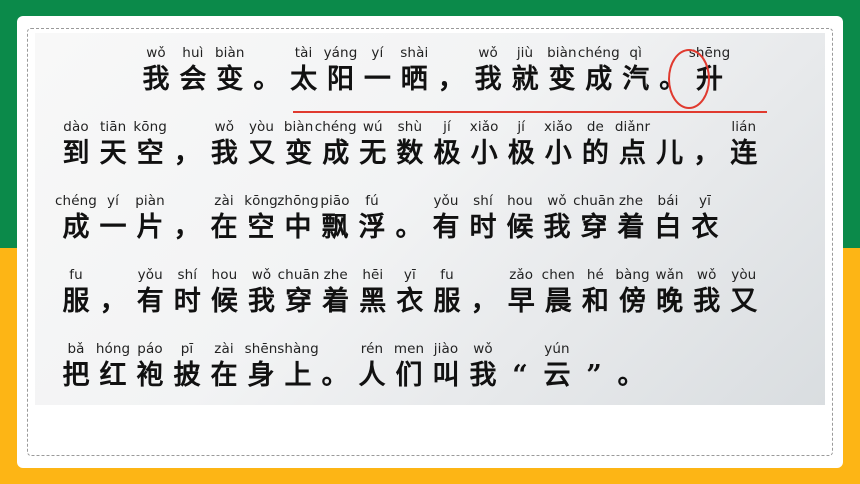 The width and height of the screenshot is (860, 484). What do you see at coordinates (530, 112) in the screenshot?
I see `red-underline-annotation` at bounding box center [530, 112].